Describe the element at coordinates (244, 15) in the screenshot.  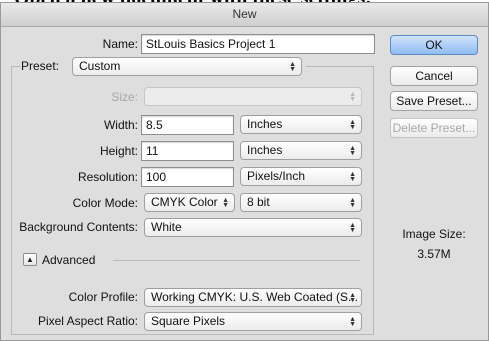
I see `dialog-title: New` at that location.